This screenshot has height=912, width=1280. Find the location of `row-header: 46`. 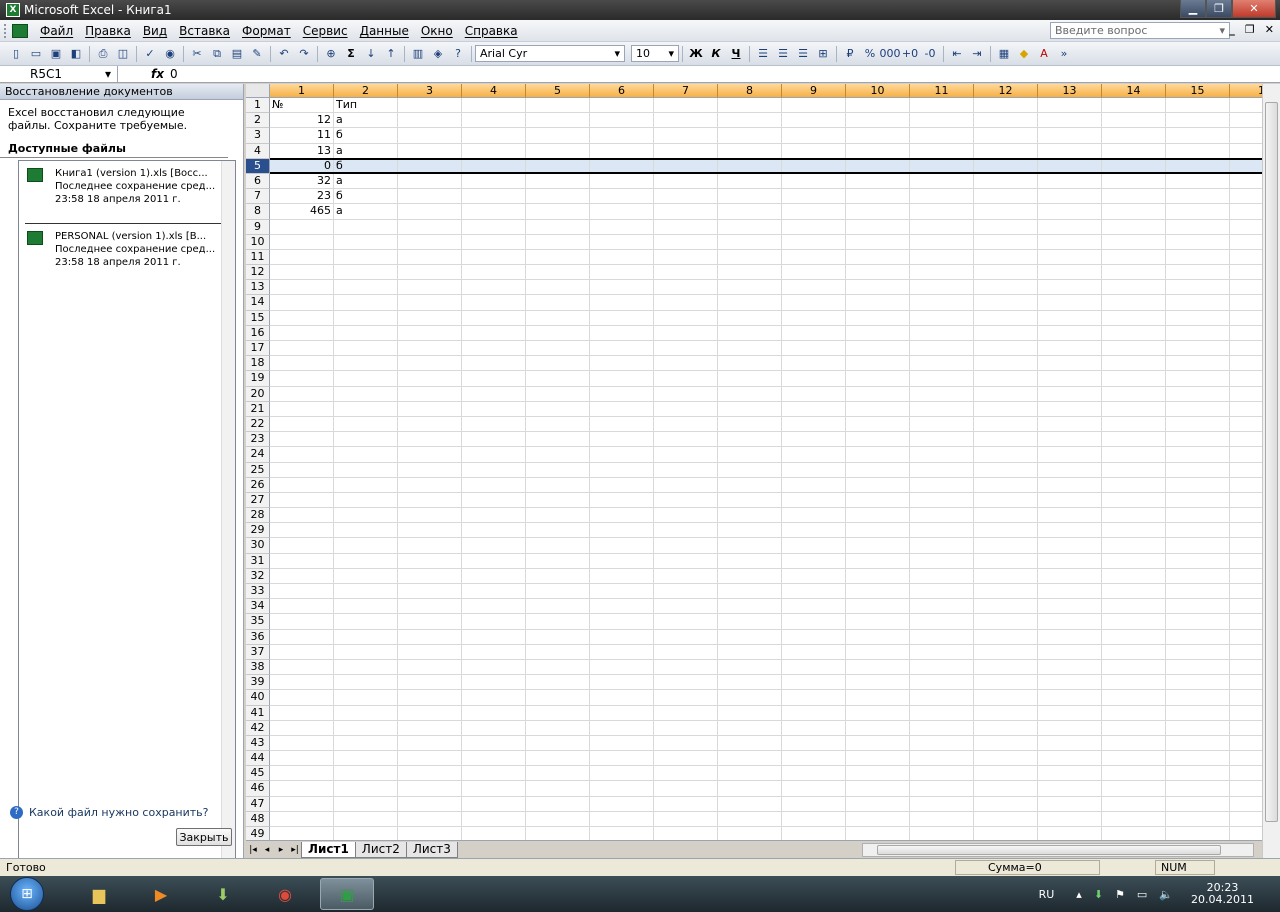

row-header: 46 is located at coordinates (258, 789).